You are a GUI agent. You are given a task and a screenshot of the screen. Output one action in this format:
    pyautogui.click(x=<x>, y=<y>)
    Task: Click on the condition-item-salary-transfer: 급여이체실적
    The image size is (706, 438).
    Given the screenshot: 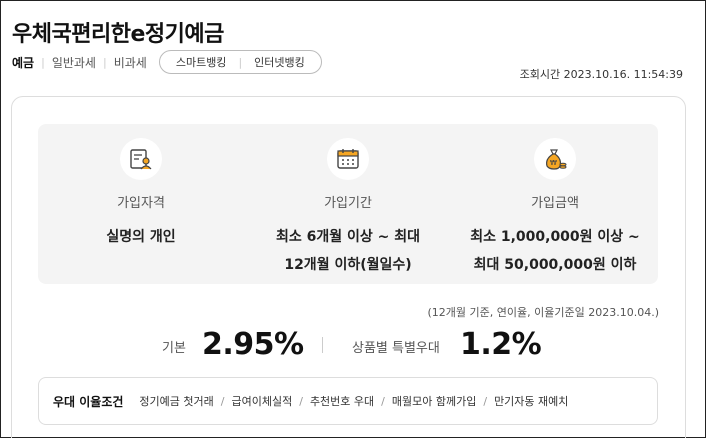 What is the action you would take?
    pyautogui.click(x=262, y=401)
    